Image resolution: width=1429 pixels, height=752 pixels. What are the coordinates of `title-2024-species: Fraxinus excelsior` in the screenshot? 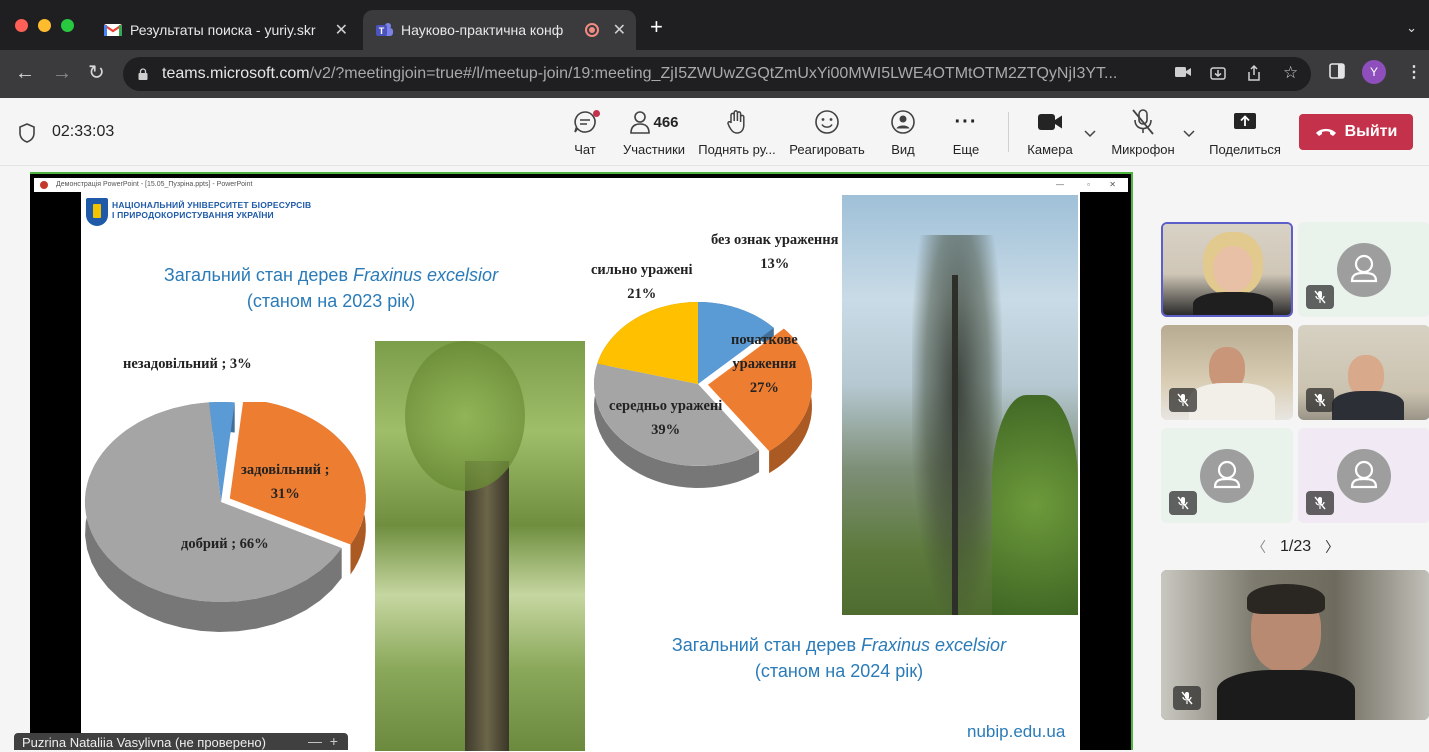 It's located at (934, 645).